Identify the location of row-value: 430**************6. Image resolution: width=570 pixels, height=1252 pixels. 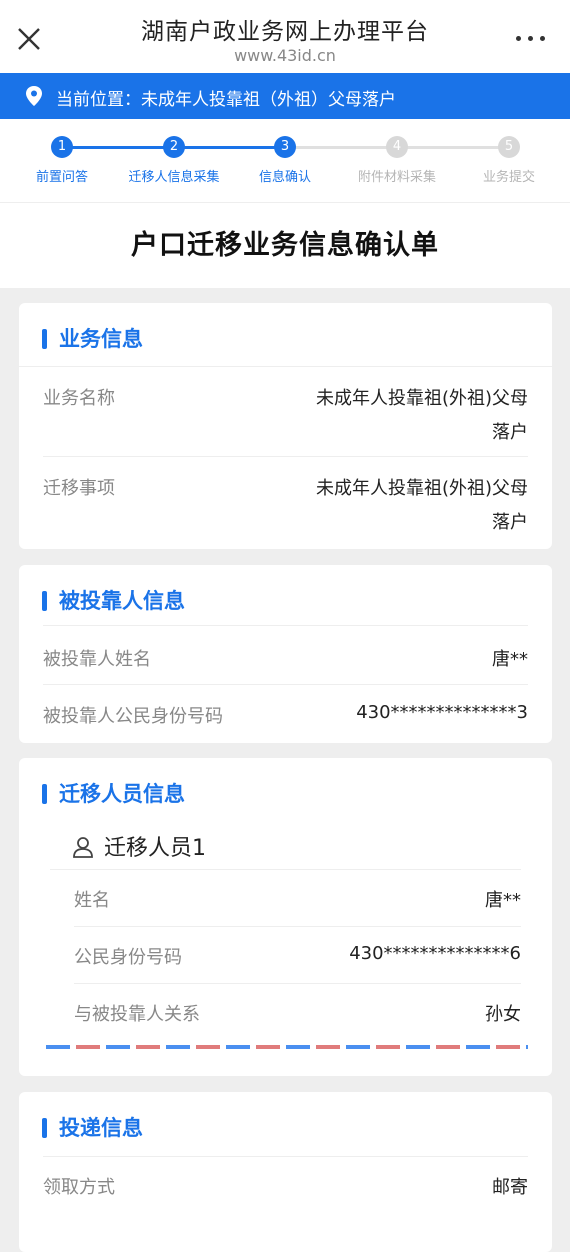
(435, 953).